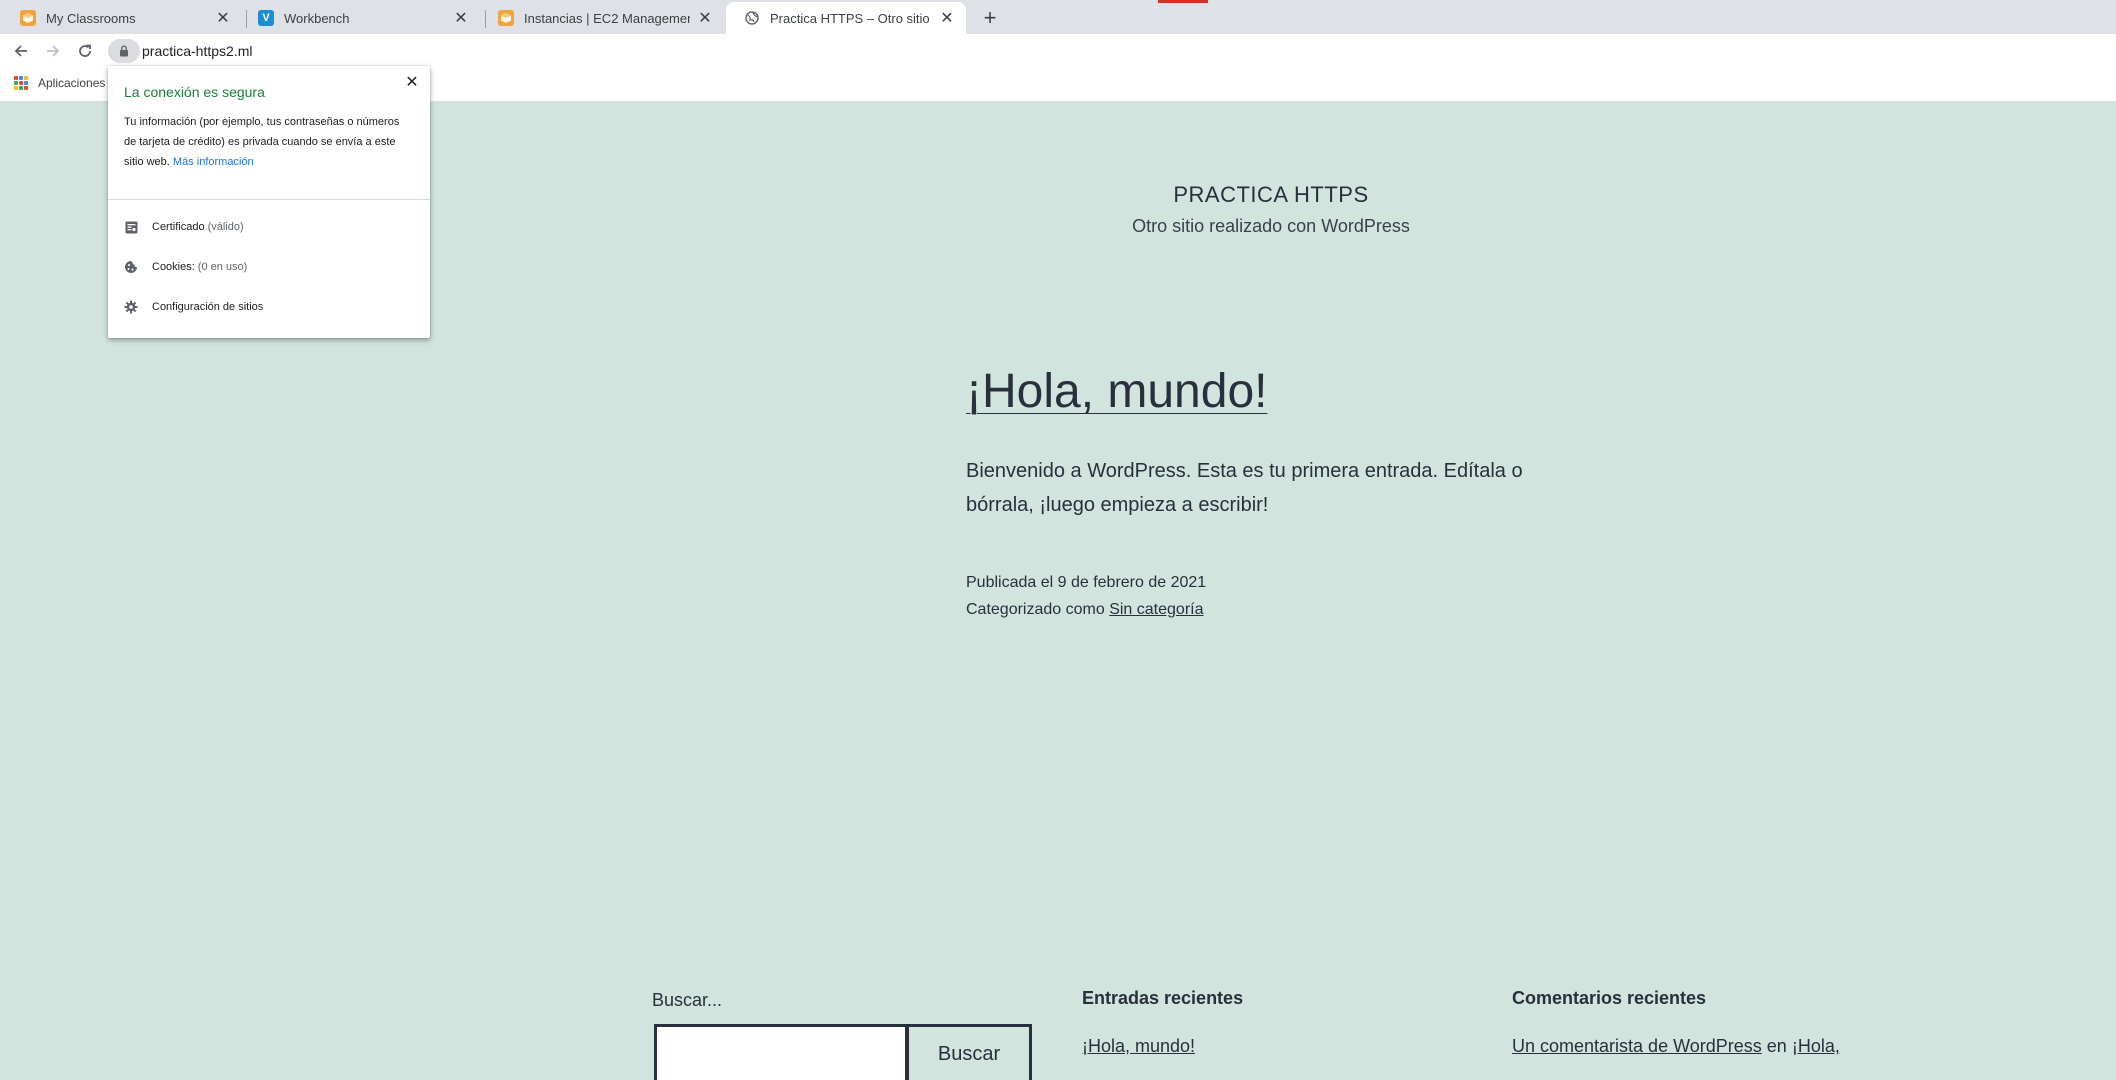 This screenshot has width=2116, height=1080. Describe the element at coordinates (266, 18) in the screenshot. I see `vocareum-icon: V` at that location.